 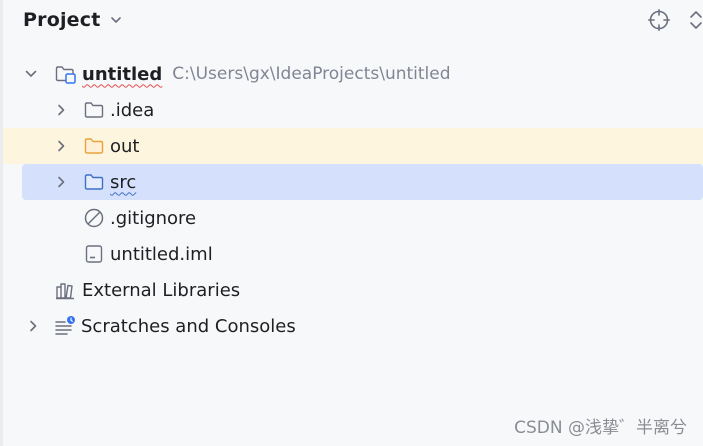 What do you see at coordinates (65, 326) in the screenshot?
I see `scratches-icon` at bounding box center [65, 326].